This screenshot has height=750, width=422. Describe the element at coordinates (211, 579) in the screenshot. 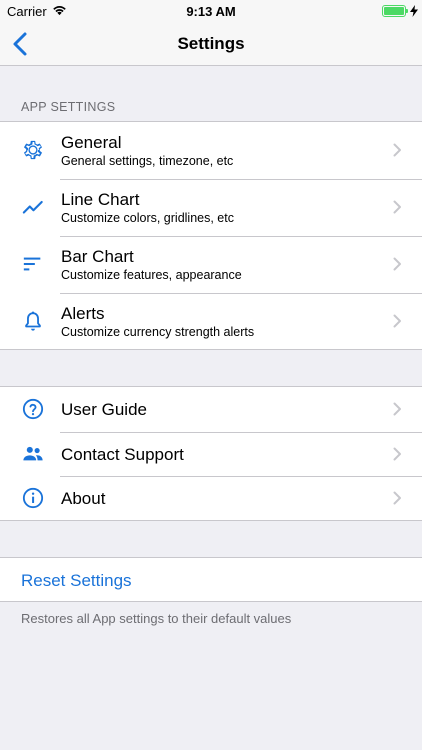

I see `reset-section: Reset Settings` at that location.